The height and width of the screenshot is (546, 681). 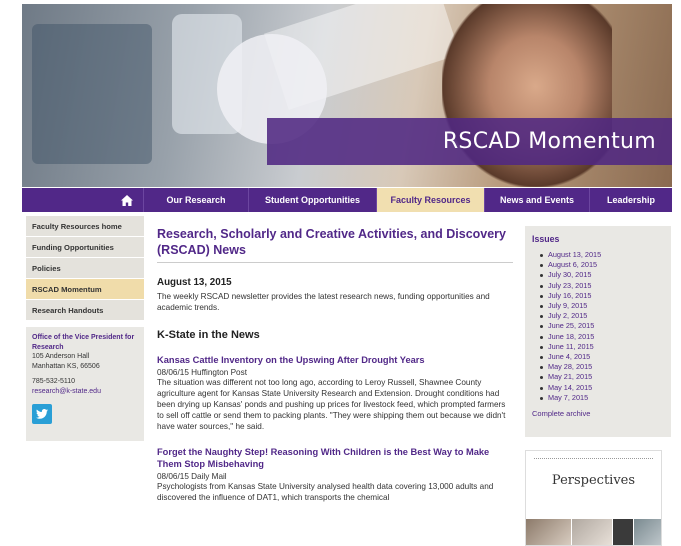 What do you see at coordinates (127, 200) in the screenshot?
I see `home-icon` at bounding box center [127, 200].